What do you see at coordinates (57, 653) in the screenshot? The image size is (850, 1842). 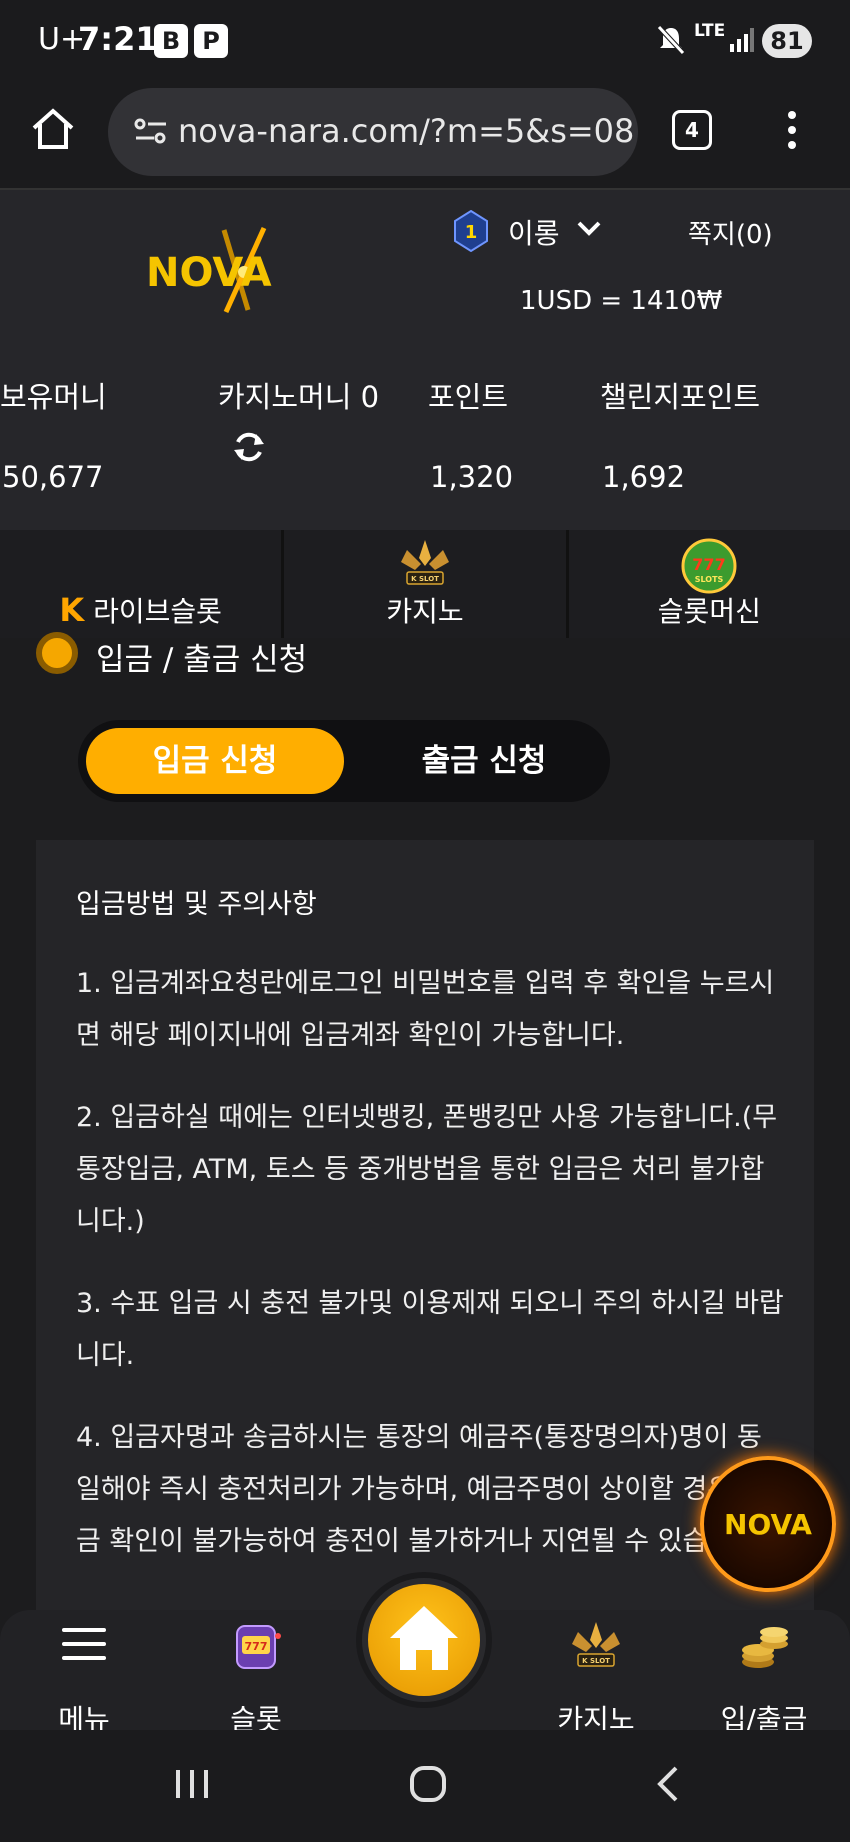 I see `section-bullet-icon` at bounding box center [57, 653].